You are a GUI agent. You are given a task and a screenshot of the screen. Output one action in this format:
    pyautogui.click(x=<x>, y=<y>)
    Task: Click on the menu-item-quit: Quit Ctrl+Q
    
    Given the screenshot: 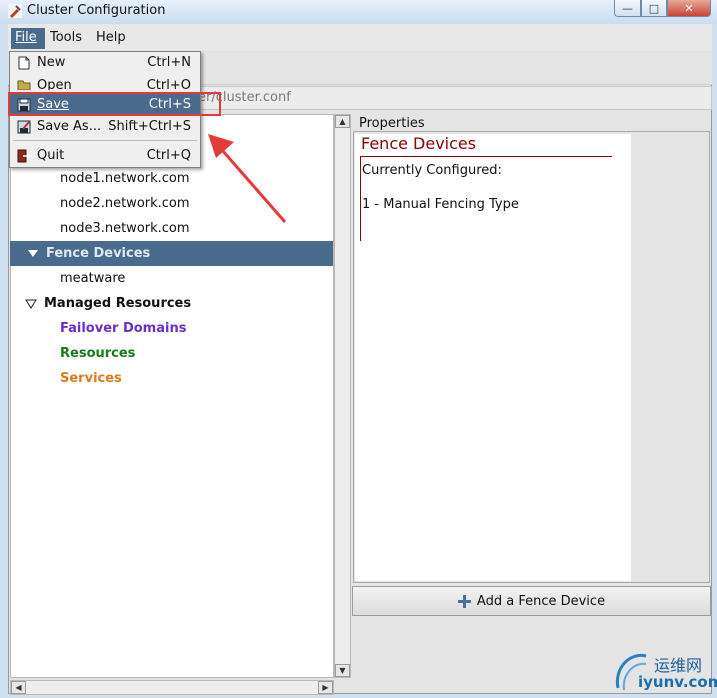 What is the action you would take?
    pyautogui.click(x=105, y=155)
    